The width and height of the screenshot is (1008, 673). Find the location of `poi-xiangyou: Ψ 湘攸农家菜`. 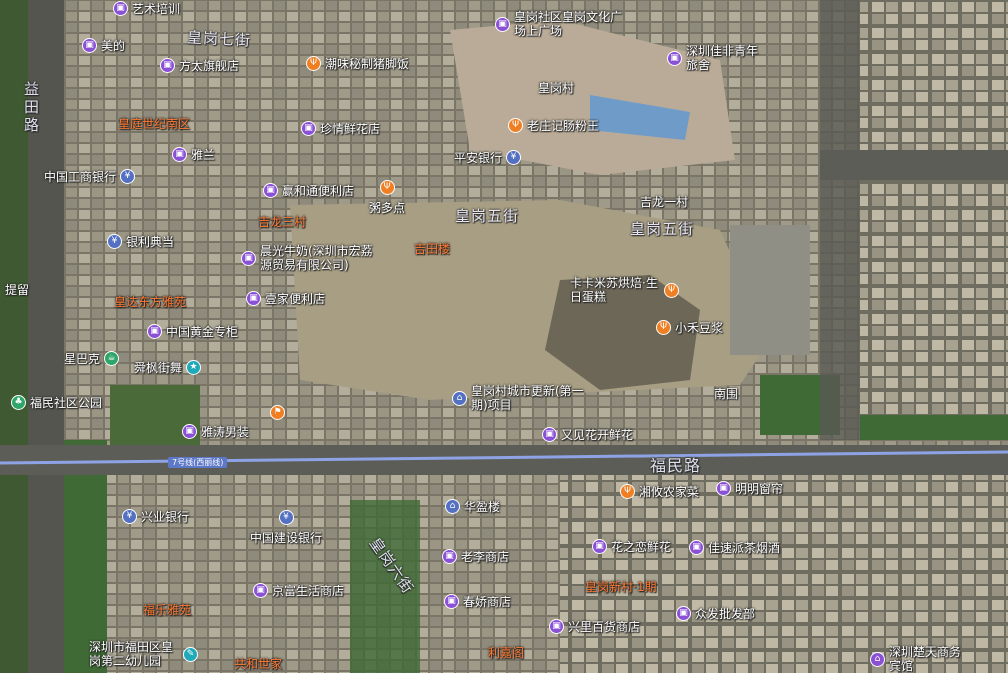

poi-xiangyou: Ψ 湘攸农家菜 is located at coordinates (659, 491).